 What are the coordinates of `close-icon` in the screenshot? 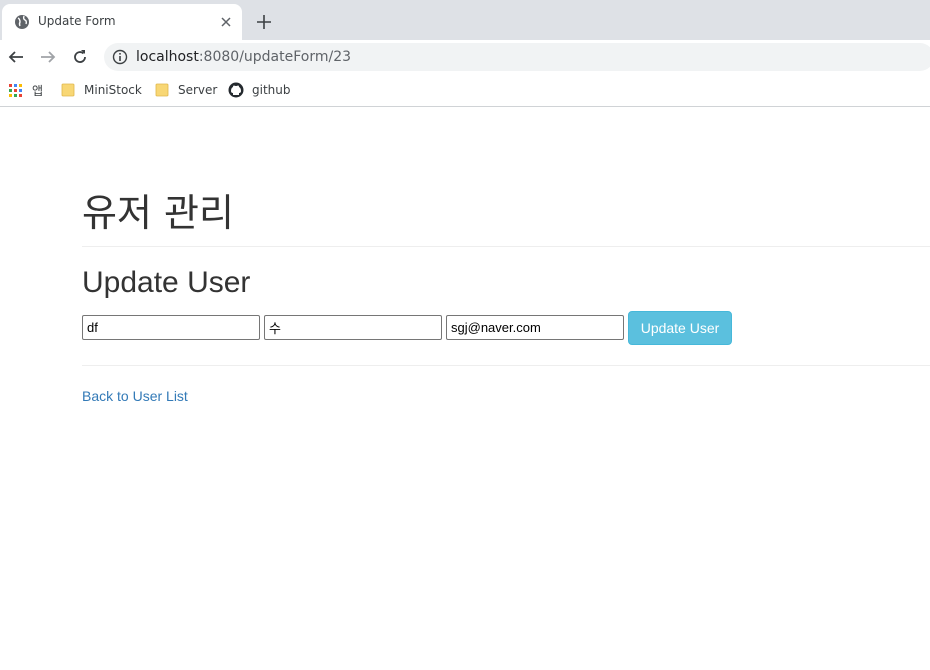 It's located at (226, 22).